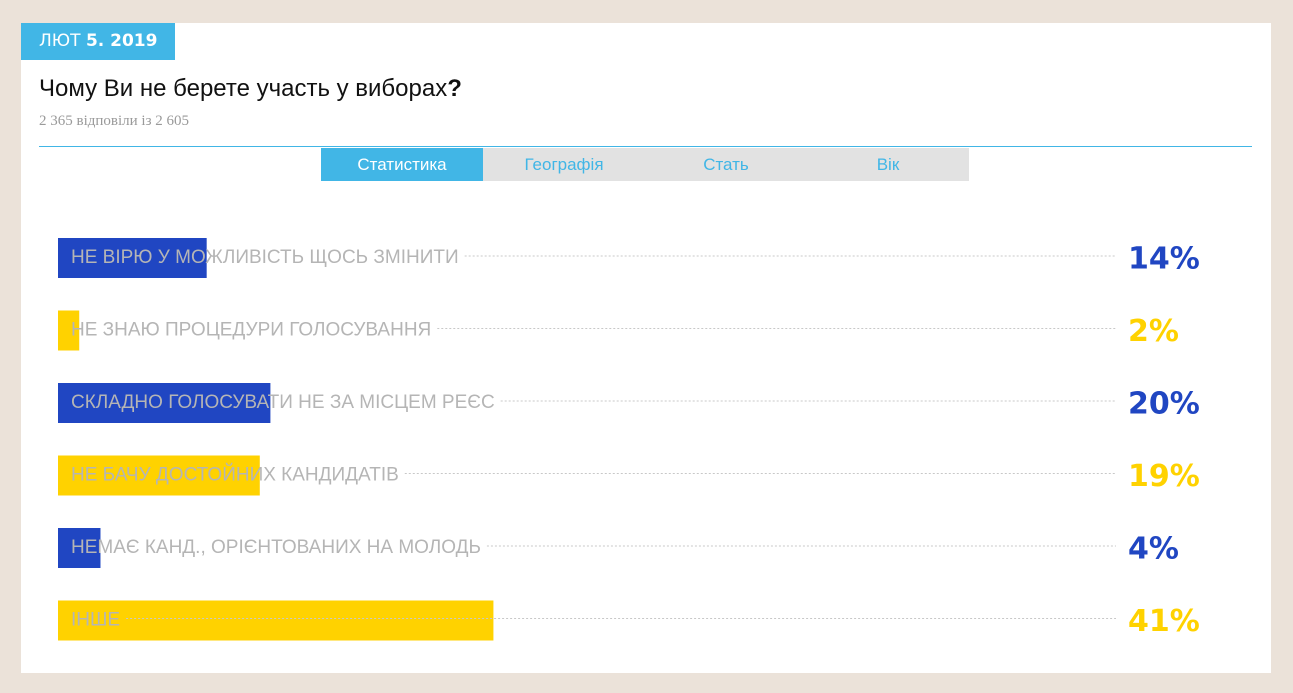 Image resolution: width=1293 pixels, height=693 pixels. What do you see at coordinates (95, 620) in the screenshot?
I see `category-label: ІНШЕ` at bounding box center [95, 620].